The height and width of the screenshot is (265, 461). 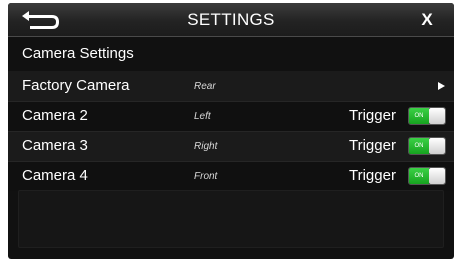 I want to click on camera-name: Factory Camera, so click(x=76, y=85).